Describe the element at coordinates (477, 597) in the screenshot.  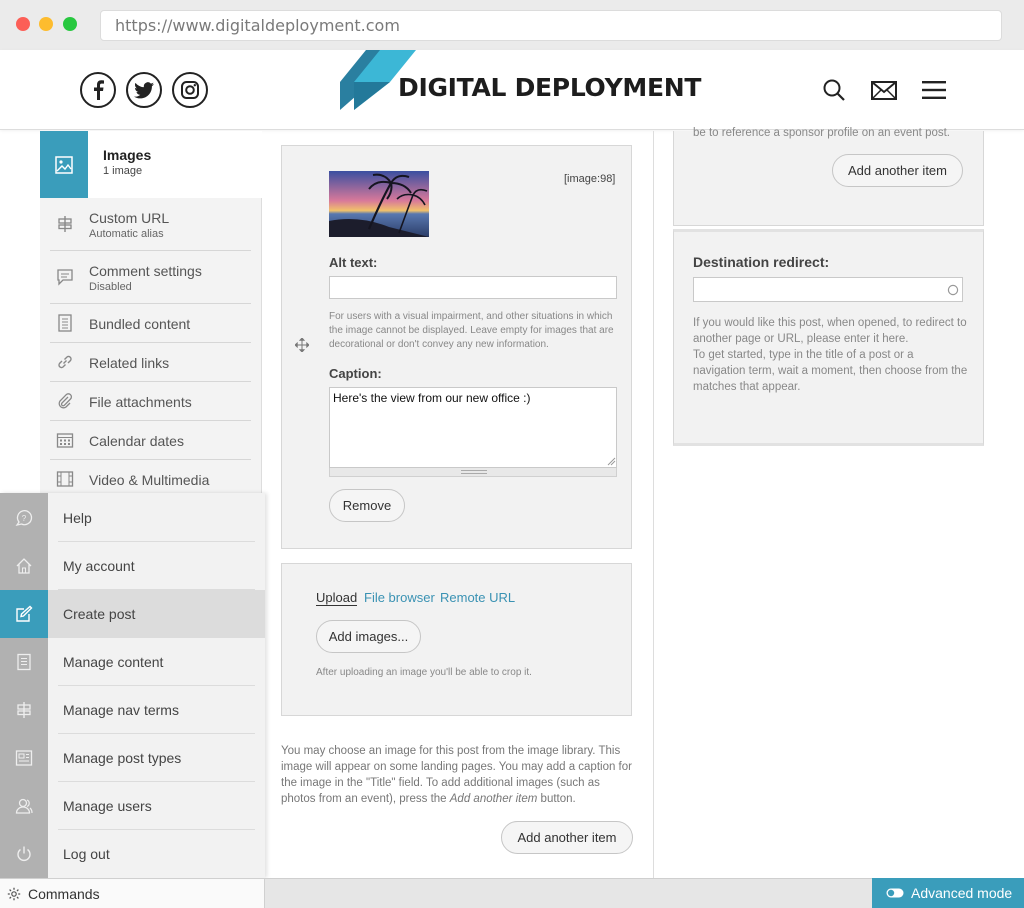
I see `tab-remote-url: Remote URL` at that location.